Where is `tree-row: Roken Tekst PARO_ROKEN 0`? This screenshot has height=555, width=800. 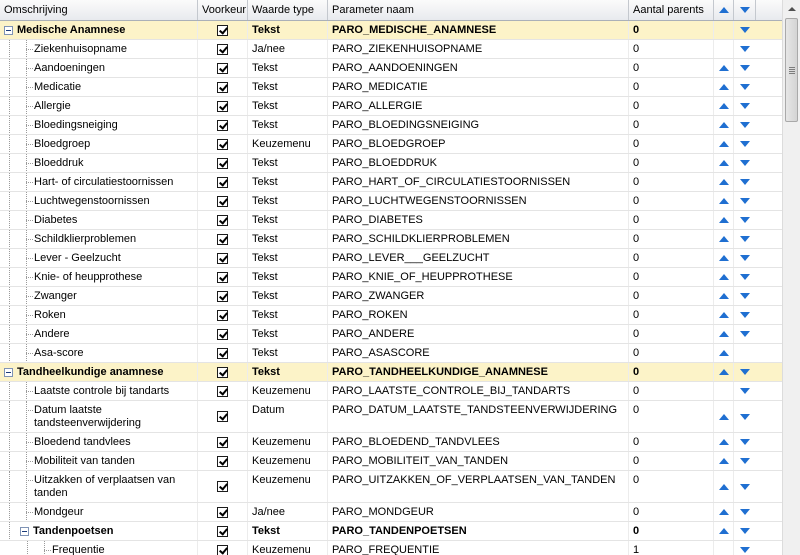
tree-row: Roken Tekst PARO_ROKEN 0 is located at coordinates (391, 315).